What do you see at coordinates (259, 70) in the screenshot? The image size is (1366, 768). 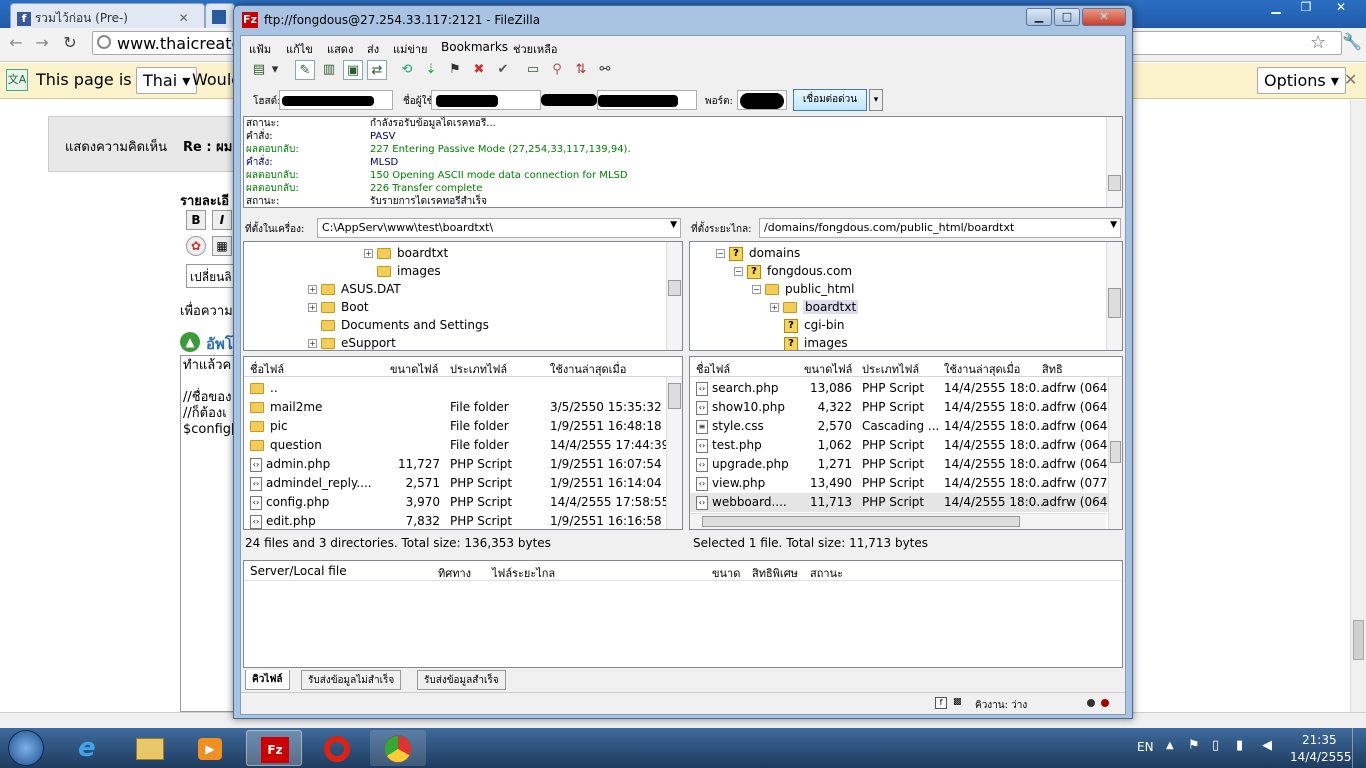 I see `site-manager-icon: ▤` at bounding box center [259, 70].